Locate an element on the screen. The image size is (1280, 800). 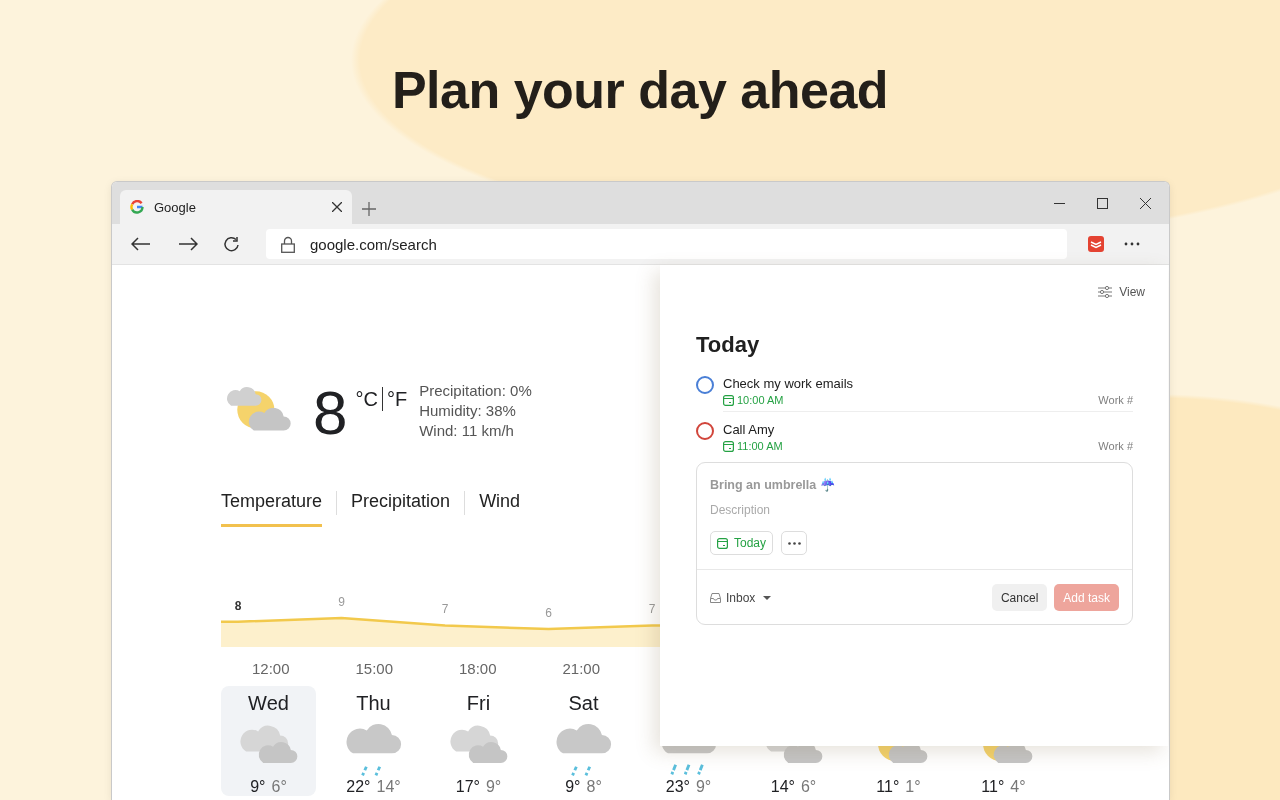
high-temperature: 22° is located at coordinates (358, 787).